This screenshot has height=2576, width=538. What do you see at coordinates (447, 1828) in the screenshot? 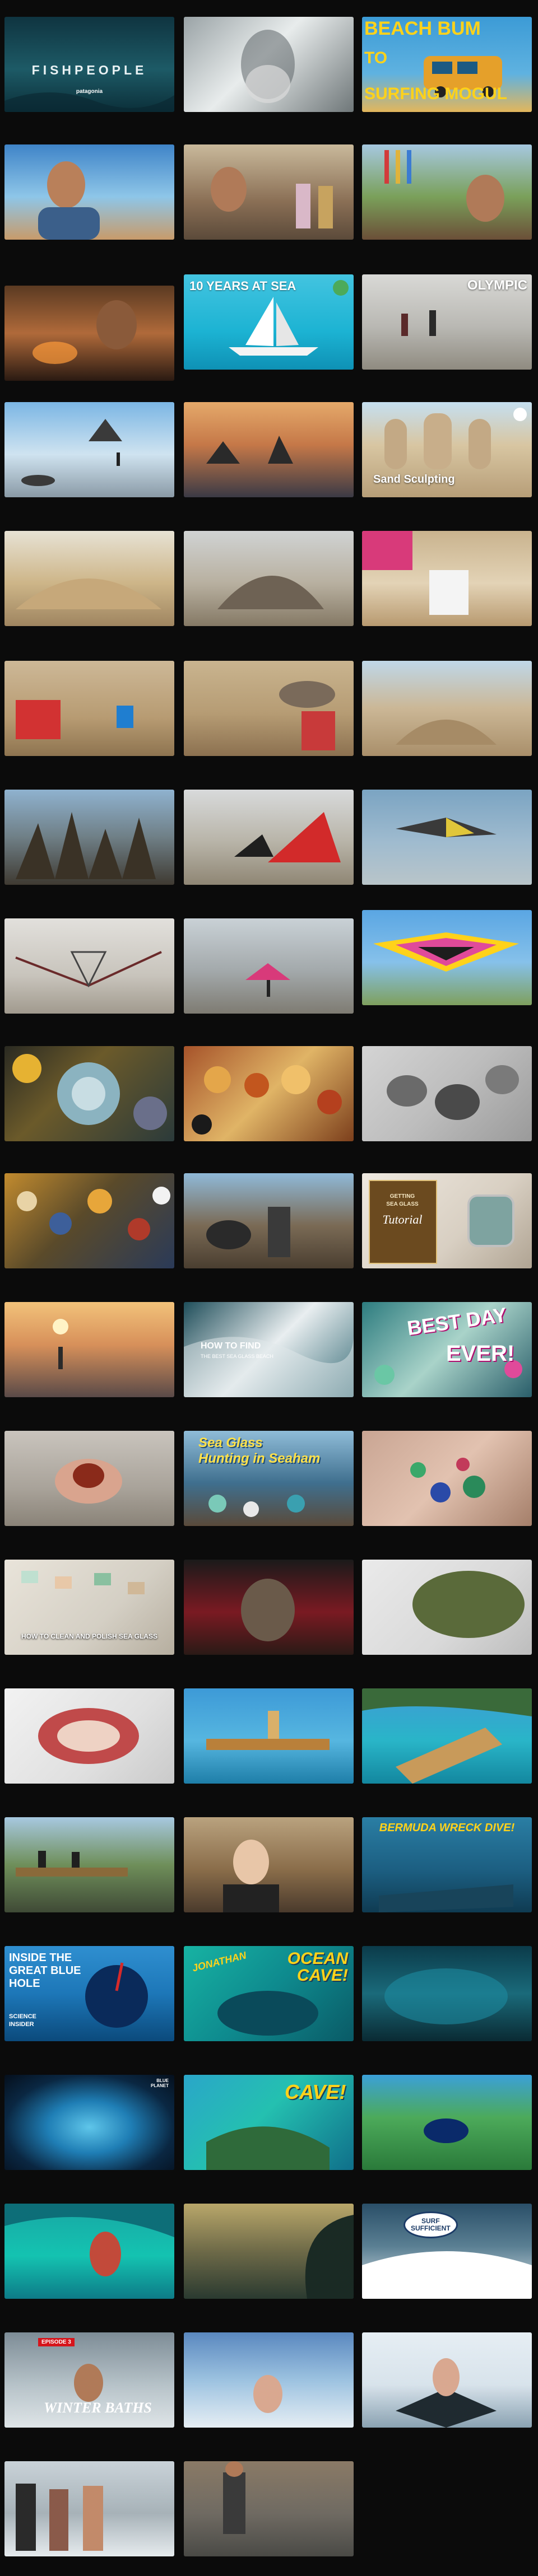
I see `video-title: BERMUDA WRECK DIVE!` at bounding box center [447, 1828].